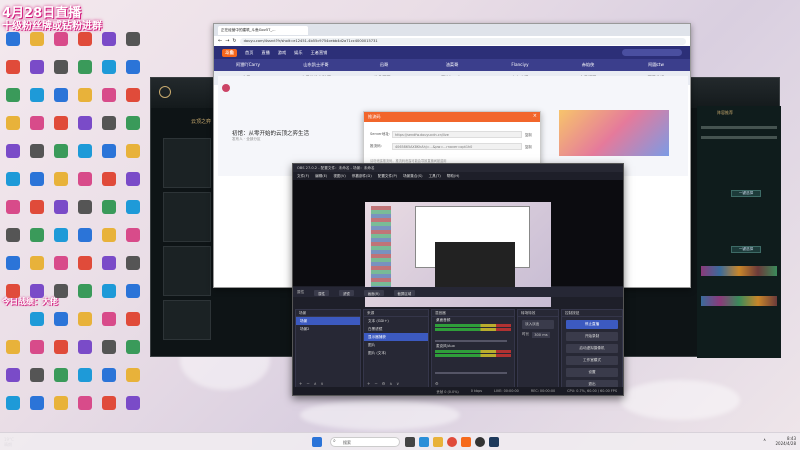 The image size is (800, 450). I want to click on filters-button: 滤镜, so click(346, 293).